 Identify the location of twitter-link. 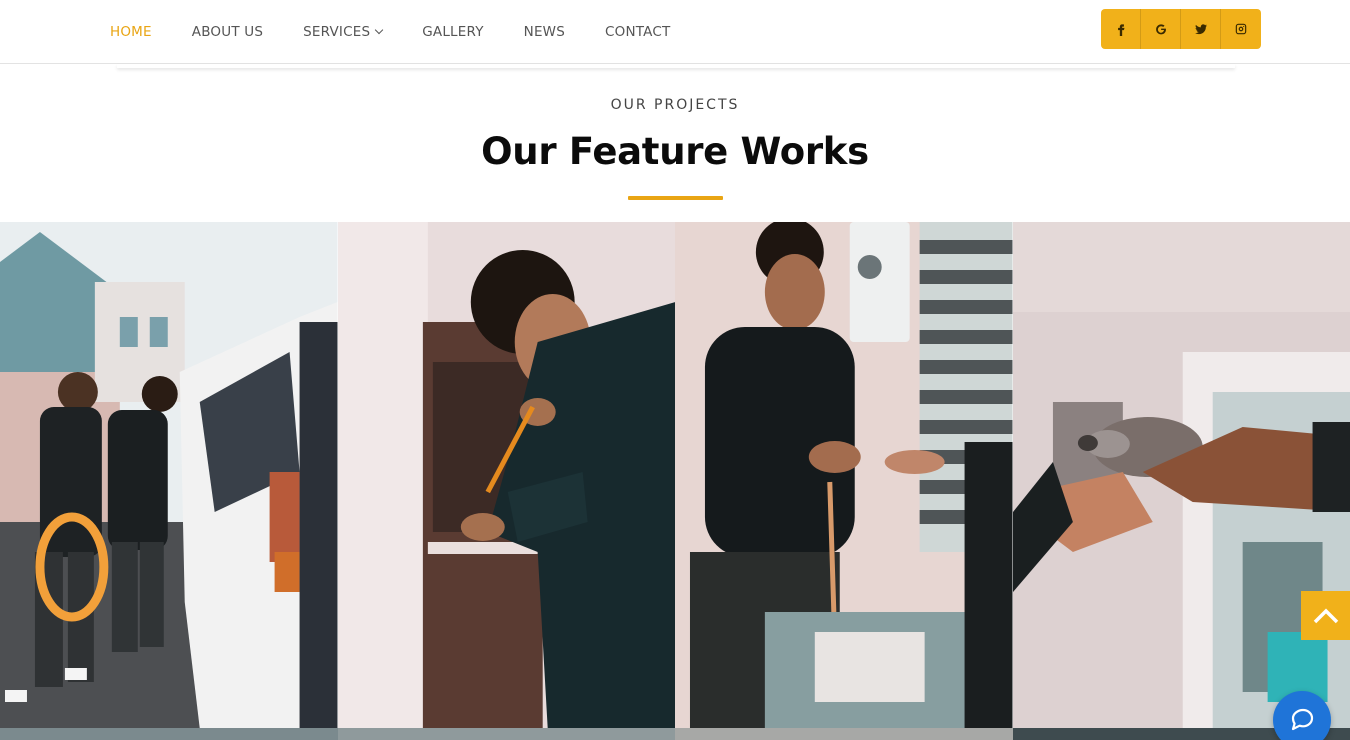
(1201, 29).